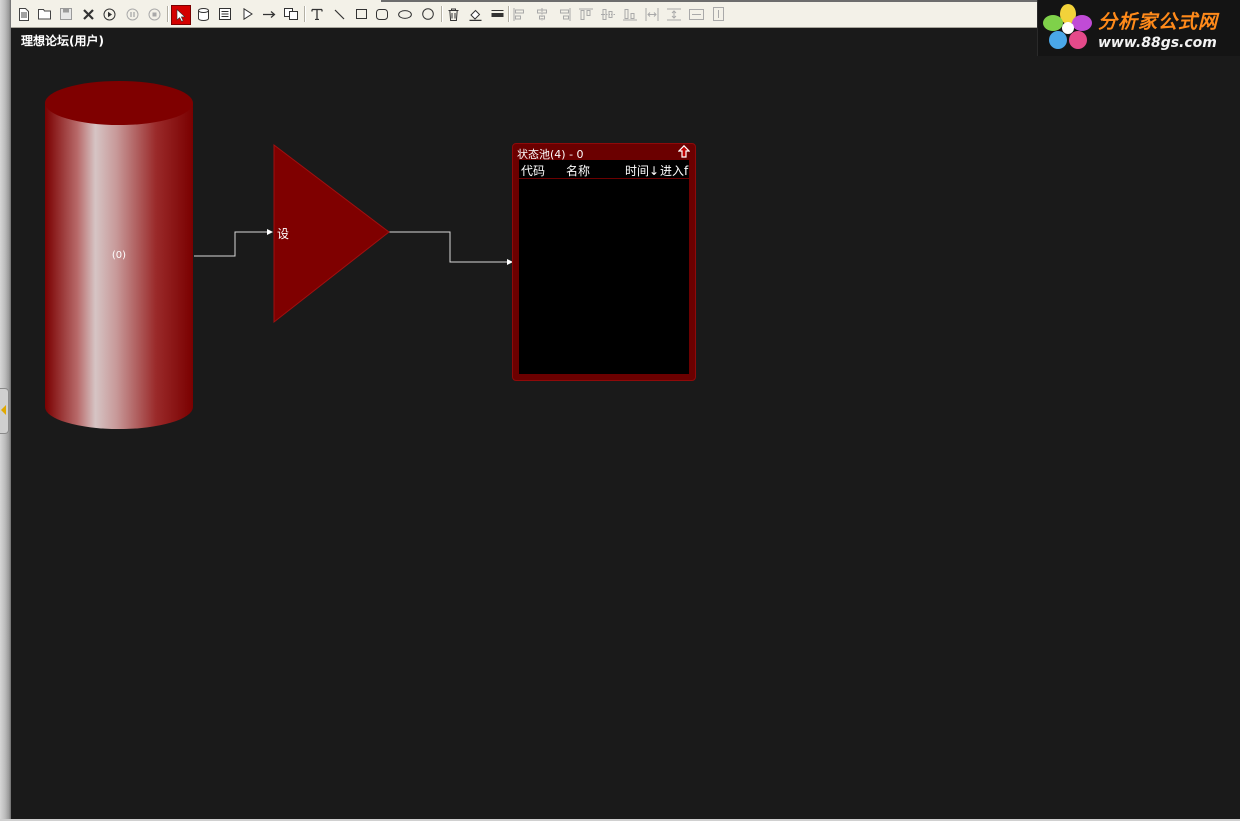 The width and height of the screenshot is (1240, 821). I want to click on connector-lines, so click(353, 247).